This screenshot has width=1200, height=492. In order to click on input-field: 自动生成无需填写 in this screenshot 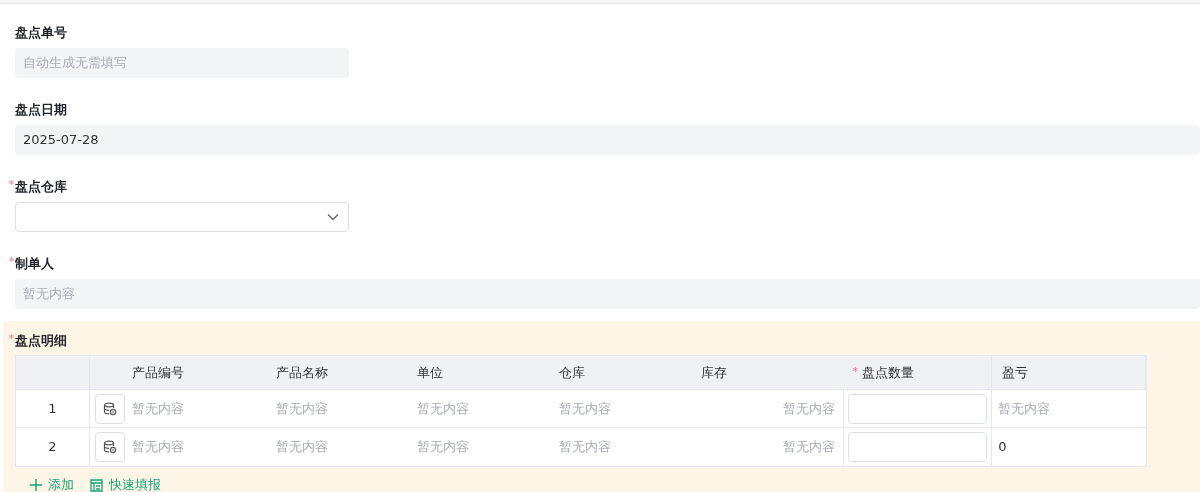, I will do `click(182, 63)`.